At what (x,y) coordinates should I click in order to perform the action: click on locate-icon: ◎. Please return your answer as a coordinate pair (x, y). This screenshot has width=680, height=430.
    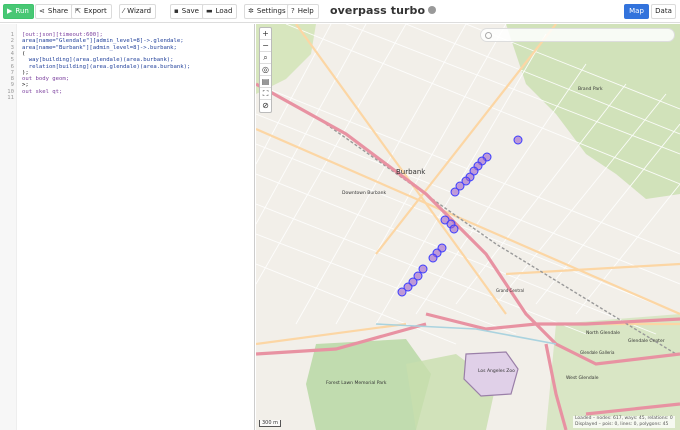
    Looking at the image, I should click on (265, 70).